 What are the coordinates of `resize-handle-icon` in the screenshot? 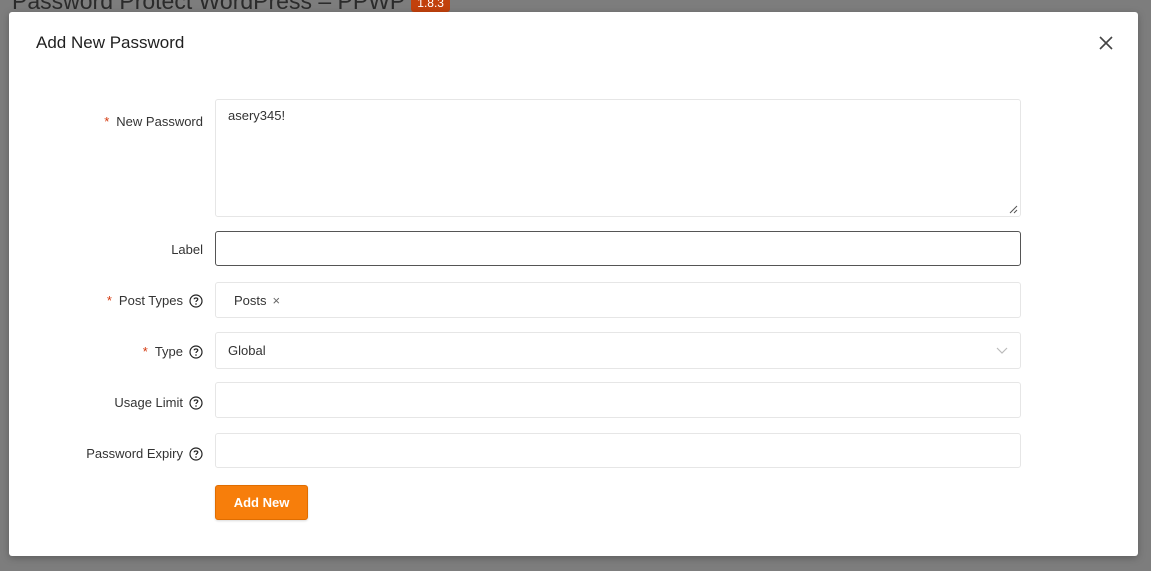 It's located at (1013, 209).